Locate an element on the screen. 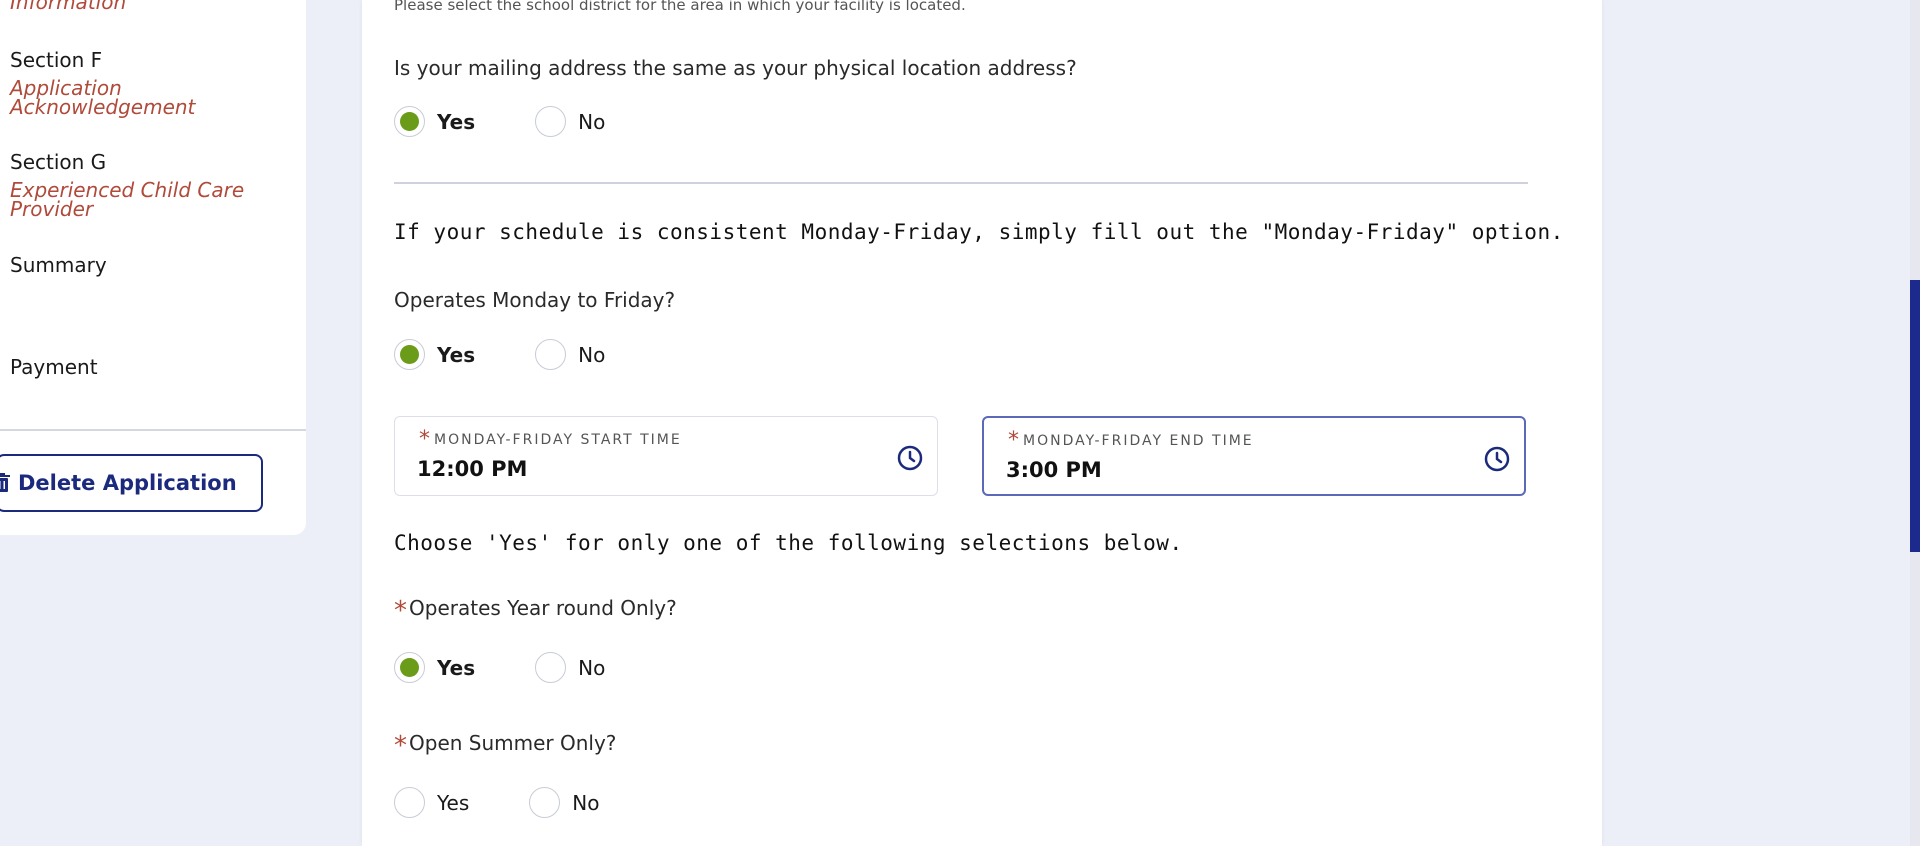 This screenshot has height=846, width=1920. mailing-no-radio: No is located at coordinates (570, 121).